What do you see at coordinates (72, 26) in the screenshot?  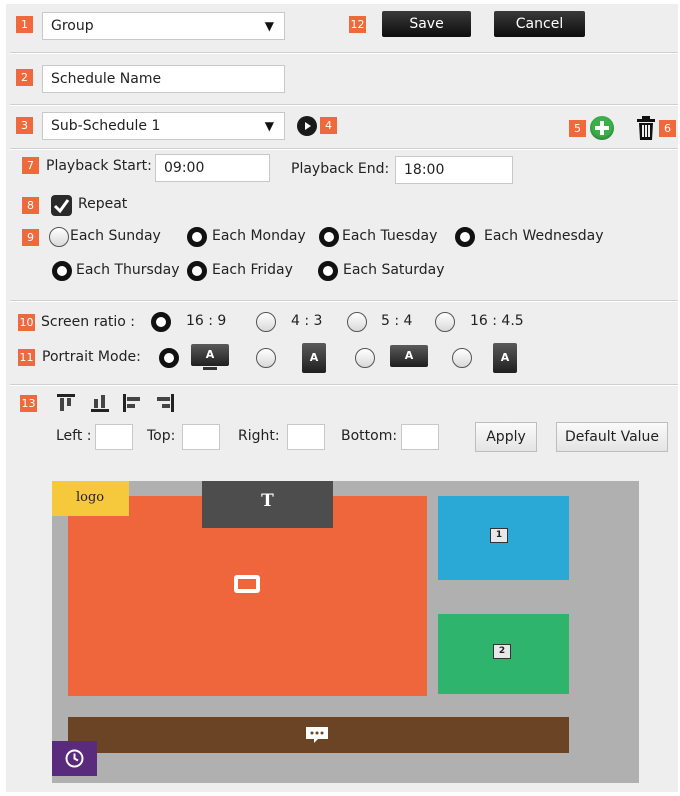 I see `group-select-value: Group` at bounding box center [72, 26].